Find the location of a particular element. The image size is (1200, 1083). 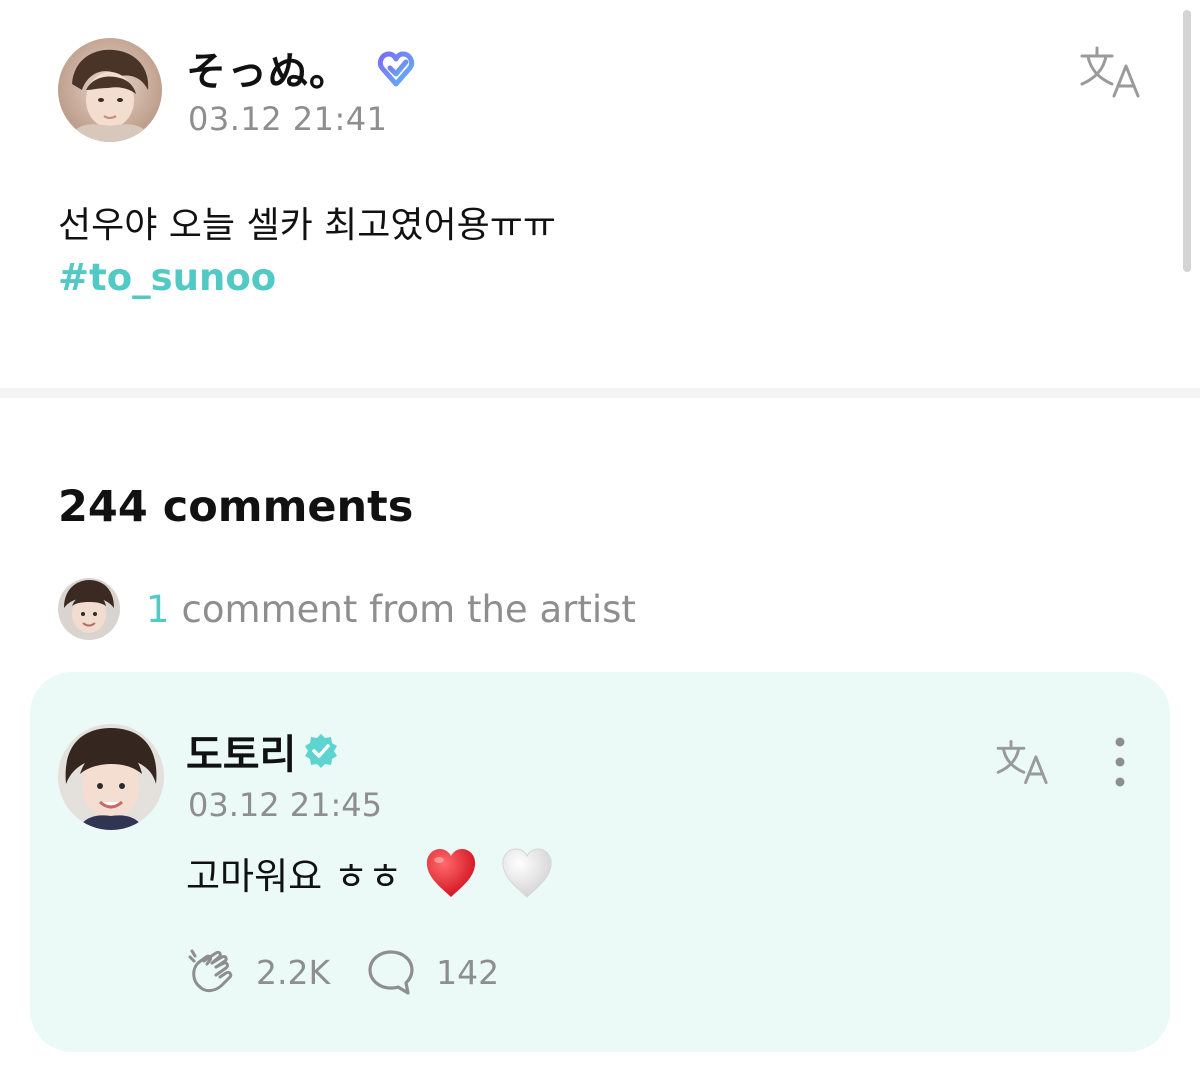

comments-count-heading: 244 comments is located at coordinates (236, 507).